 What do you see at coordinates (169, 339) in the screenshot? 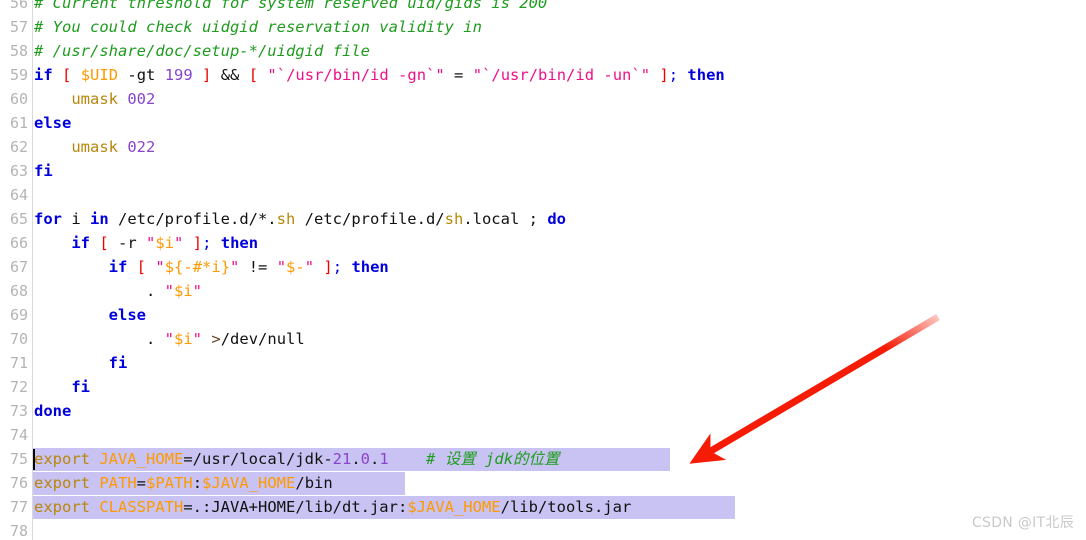
I see `line-text: . "$i" >/dev/null` at bounding box center [169, 339].